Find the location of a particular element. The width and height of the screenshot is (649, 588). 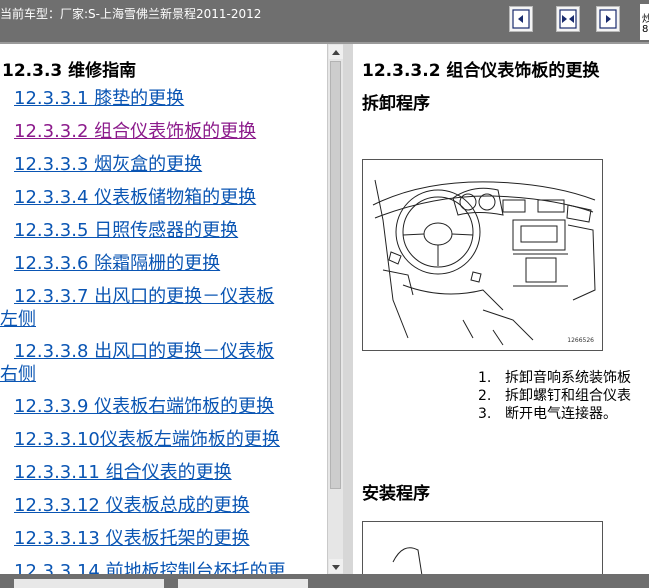

toc-item: 12.3.3.5 日照传感器的更换 is located at coordinates (126, 230).